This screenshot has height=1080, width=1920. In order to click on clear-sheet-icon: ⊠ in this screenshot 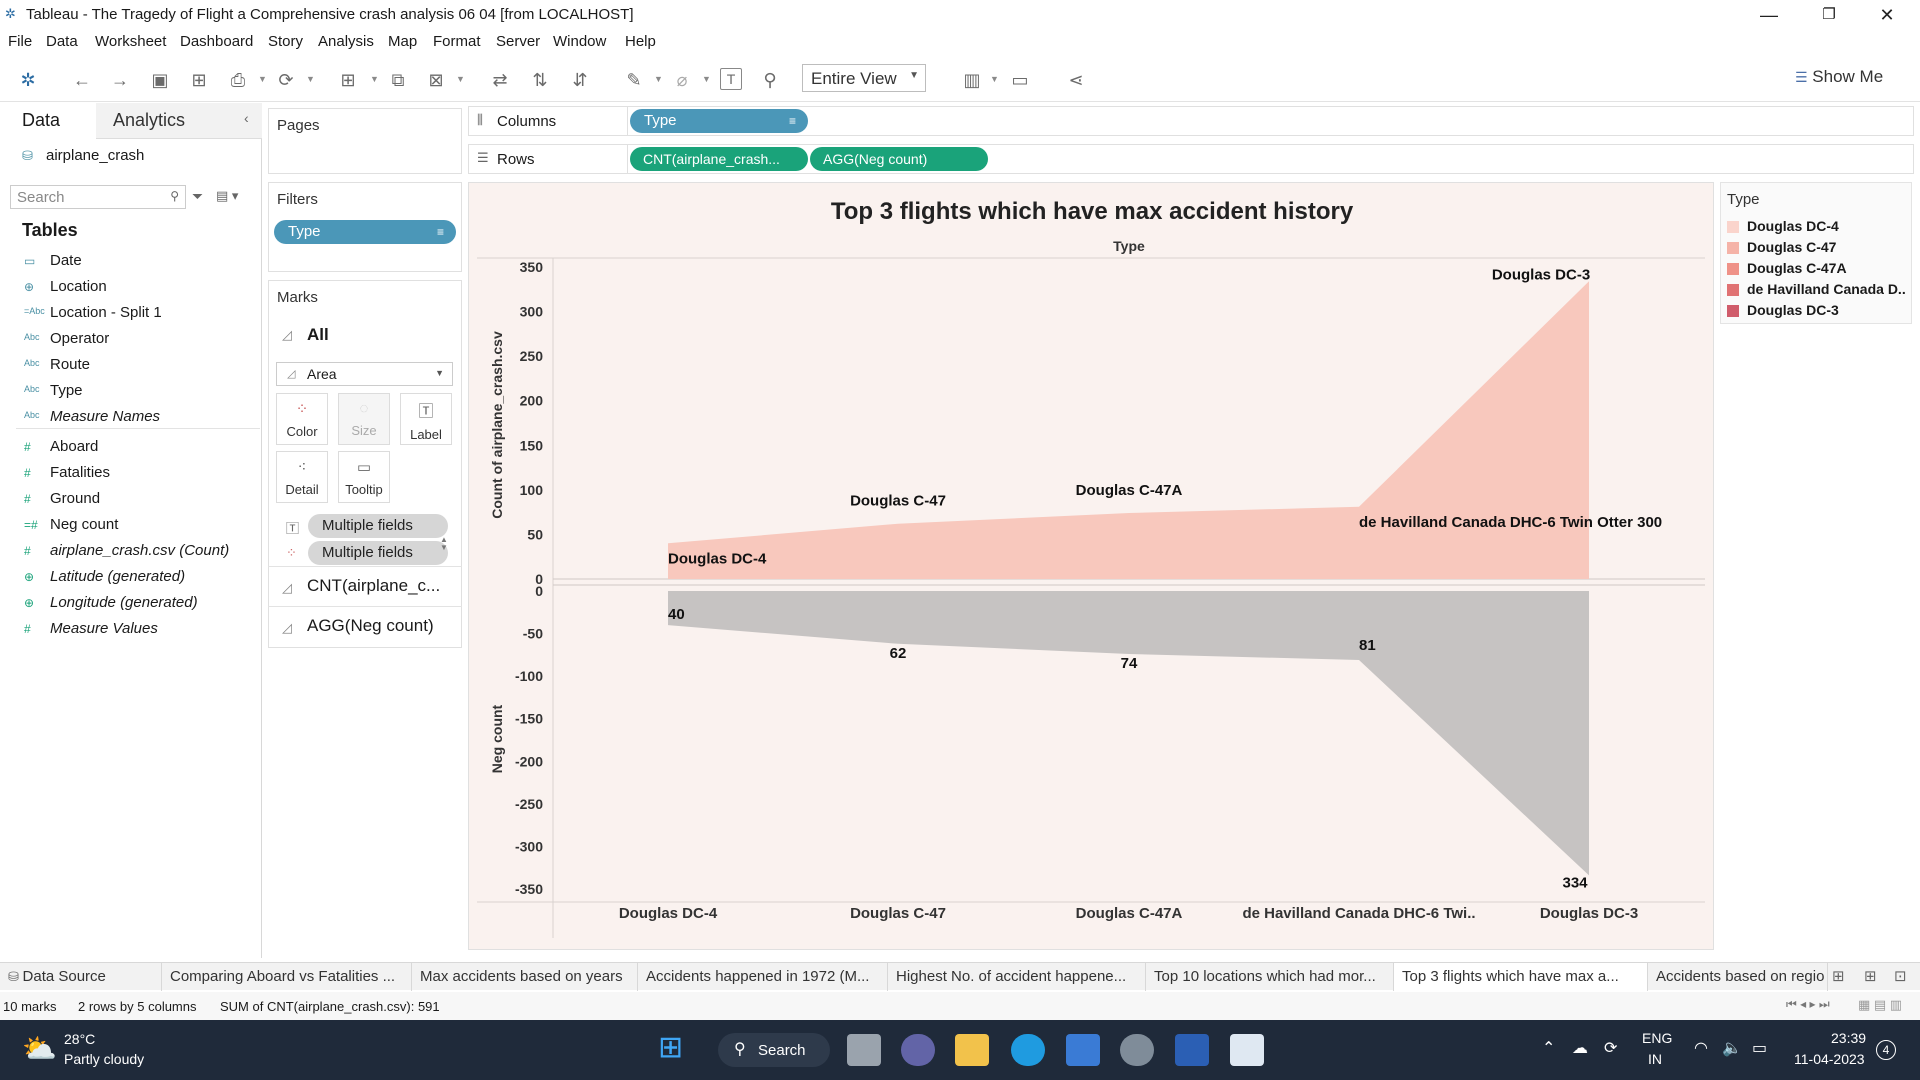, I will do `click(436, 80)`.